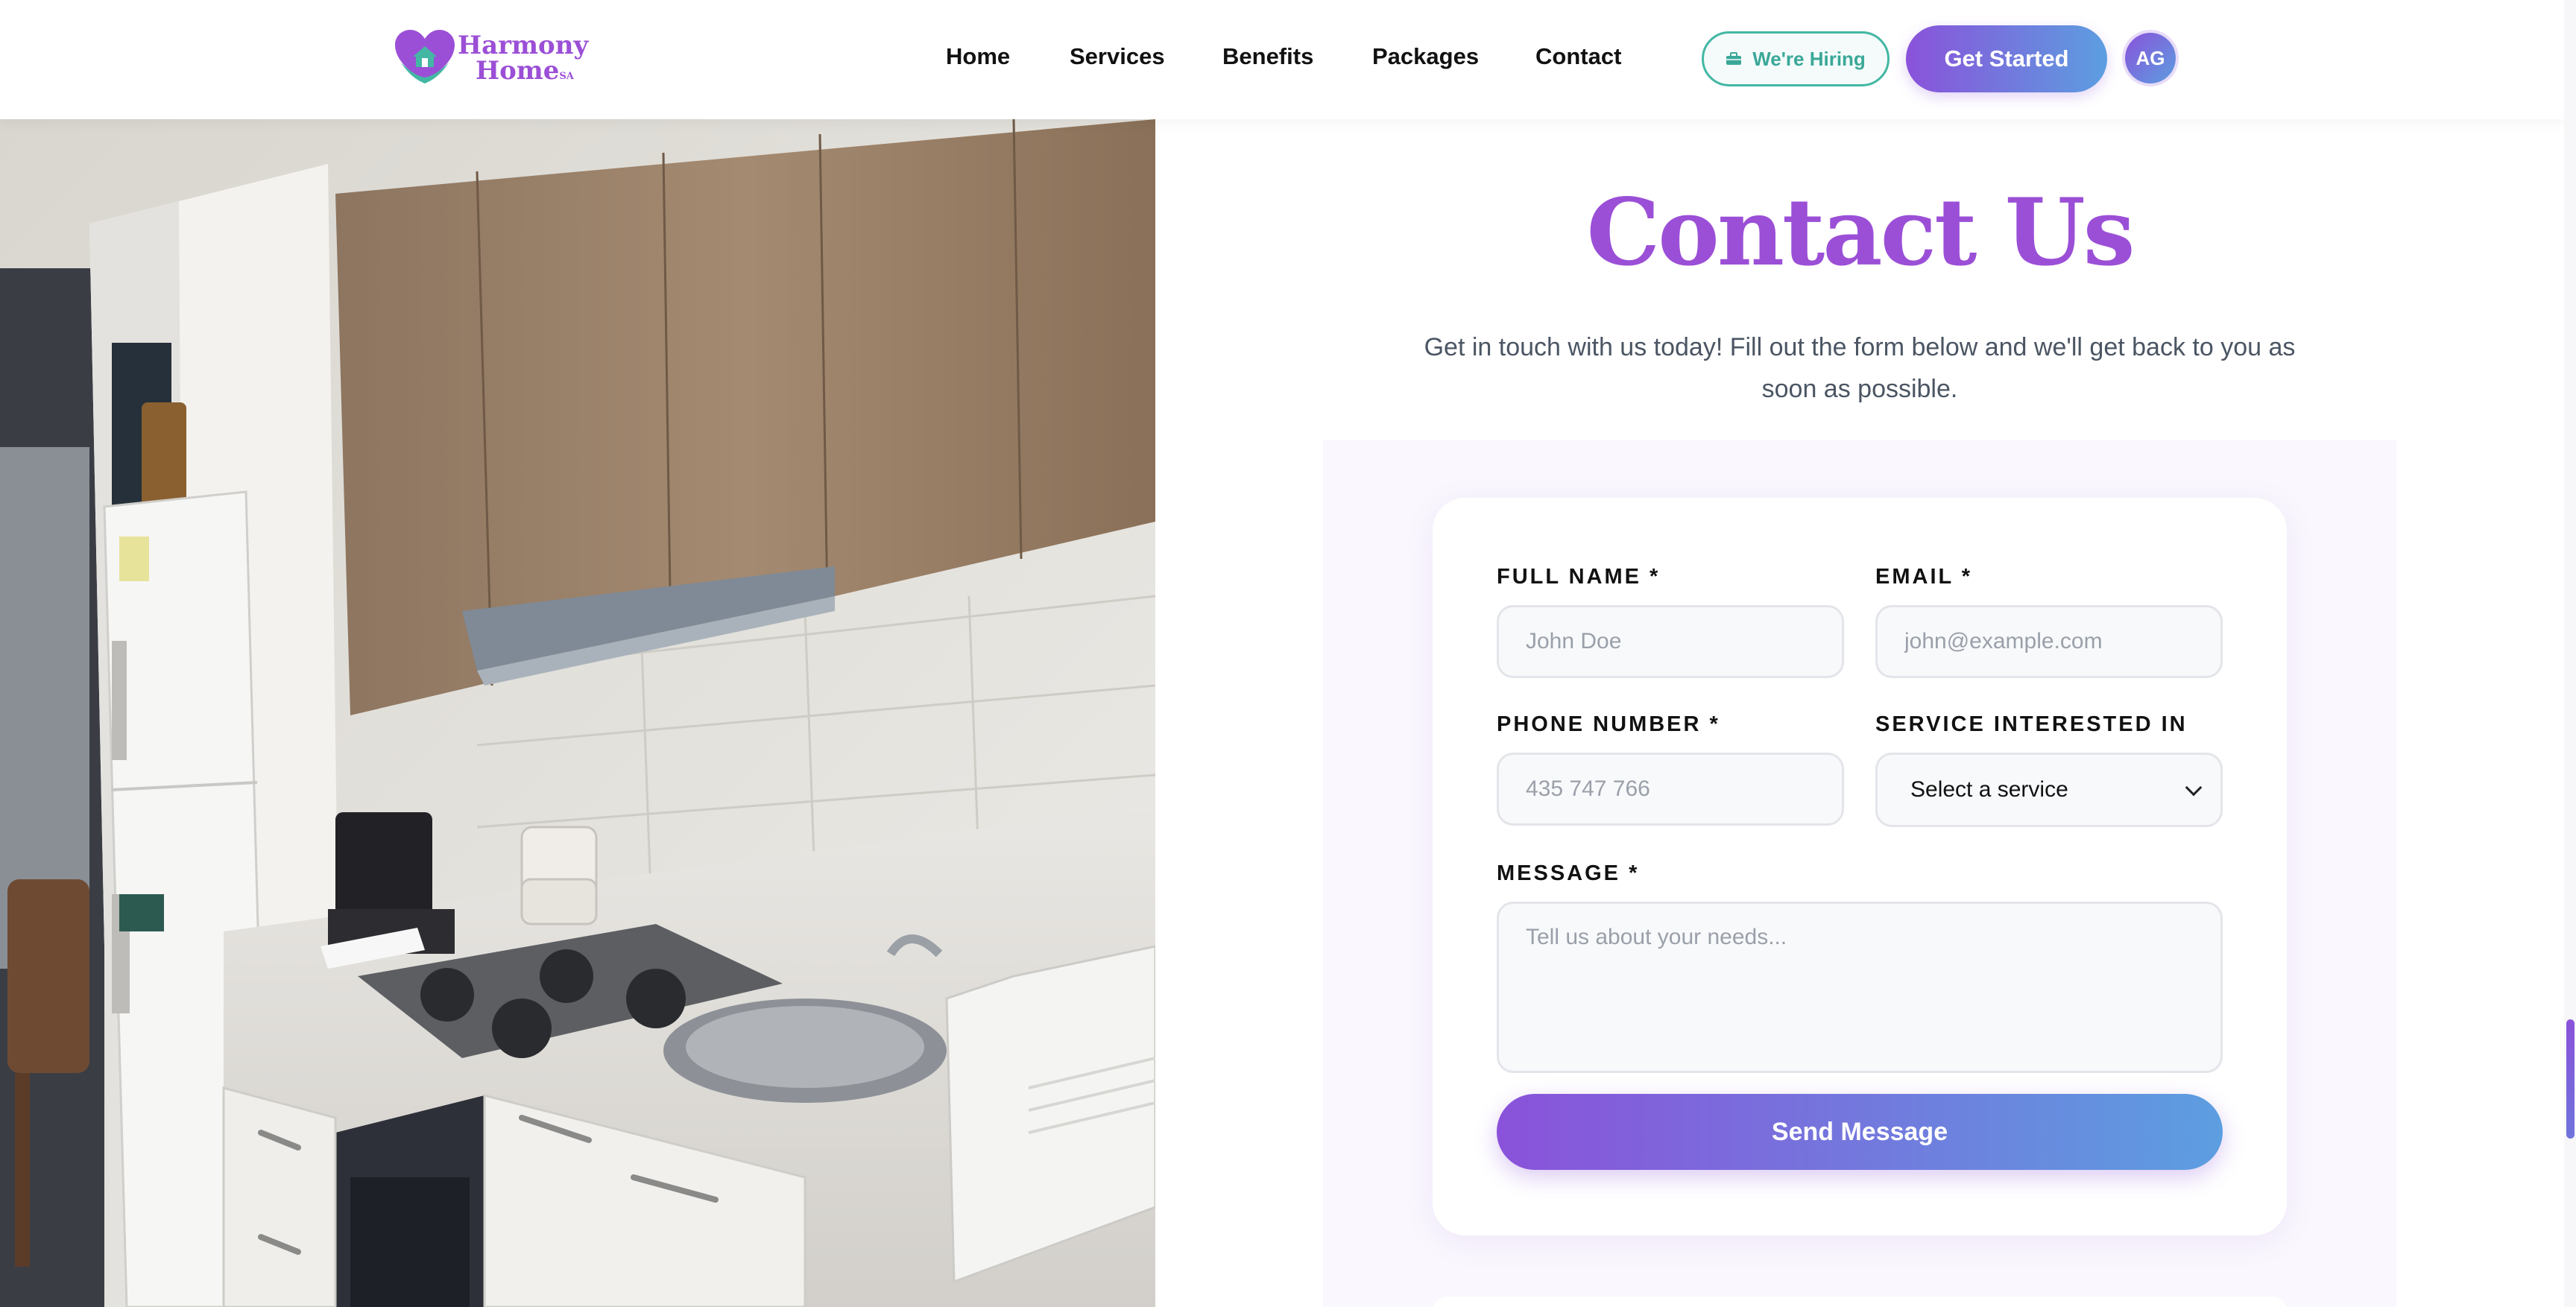  Describe the element at coordinates (2007, 58) in the screenshot. I see `get-started-button: Get Started` at that location.